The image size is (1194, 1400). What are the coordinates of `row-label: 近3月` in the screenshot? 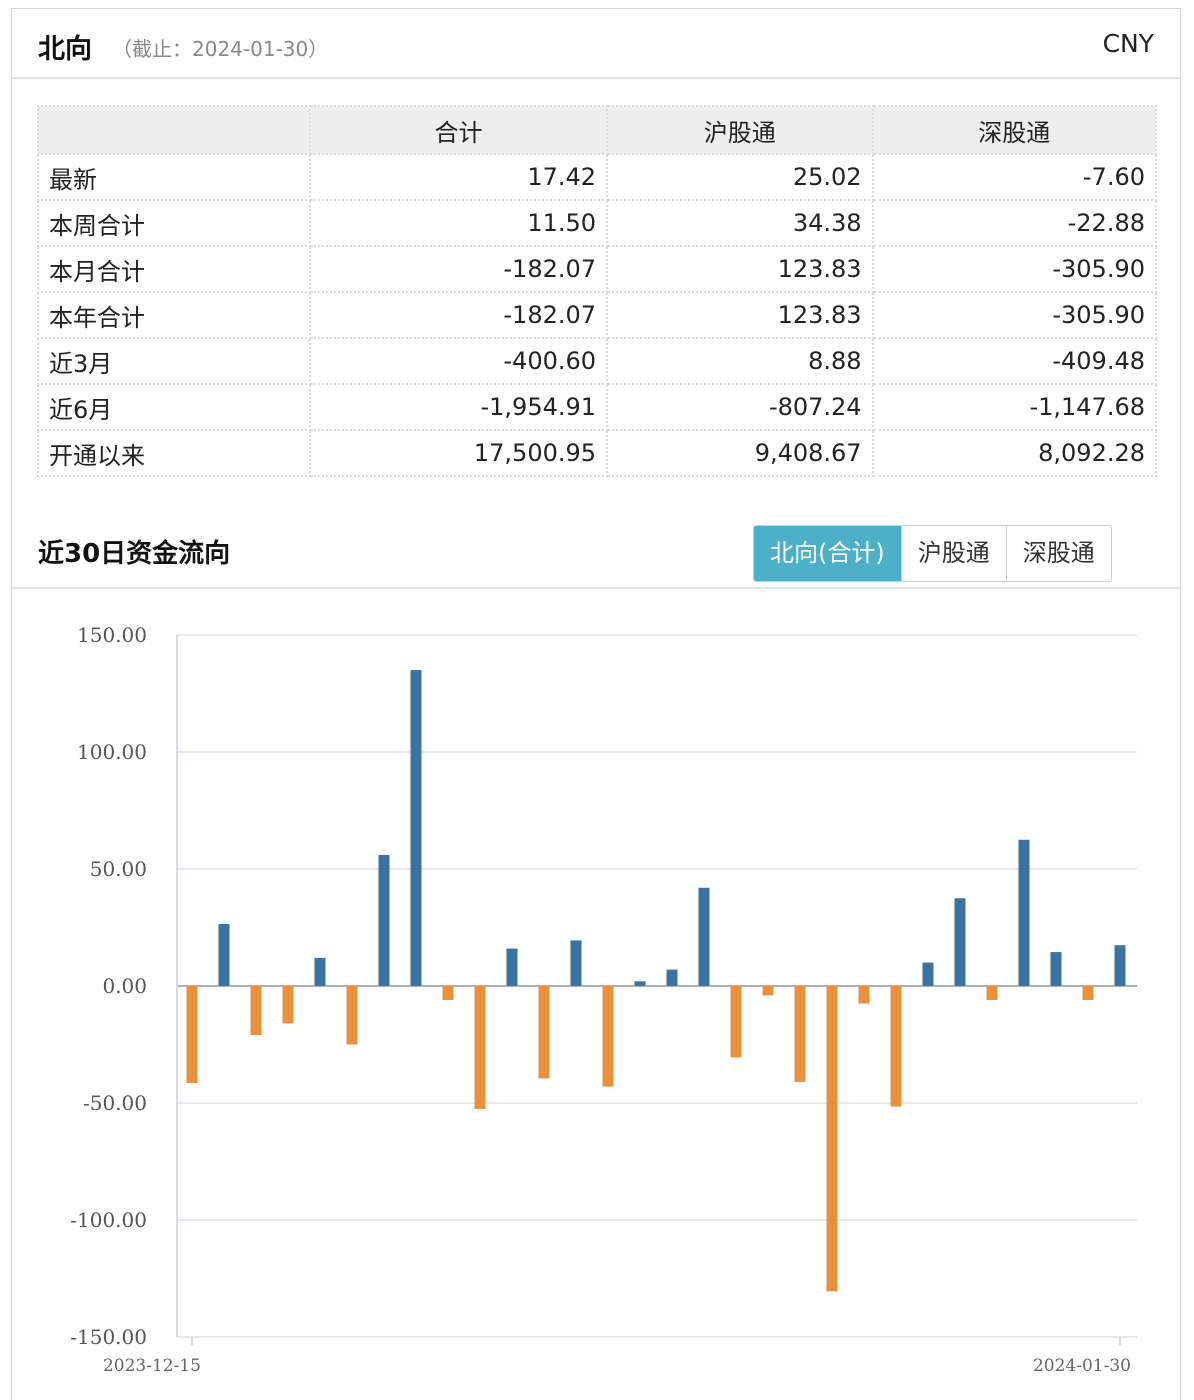 It's located at (174, 361).